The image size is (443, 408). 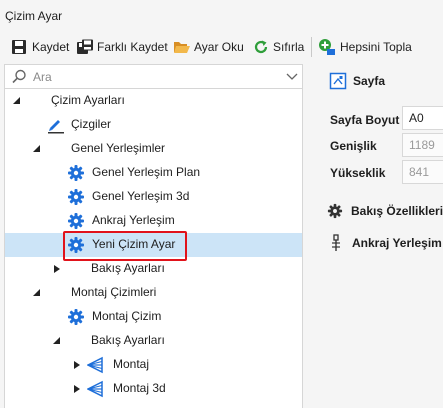 What do you see at coordinates (261, 47) in the screenshot?
I see `refresh-icon` at bounding box center [261, 47].